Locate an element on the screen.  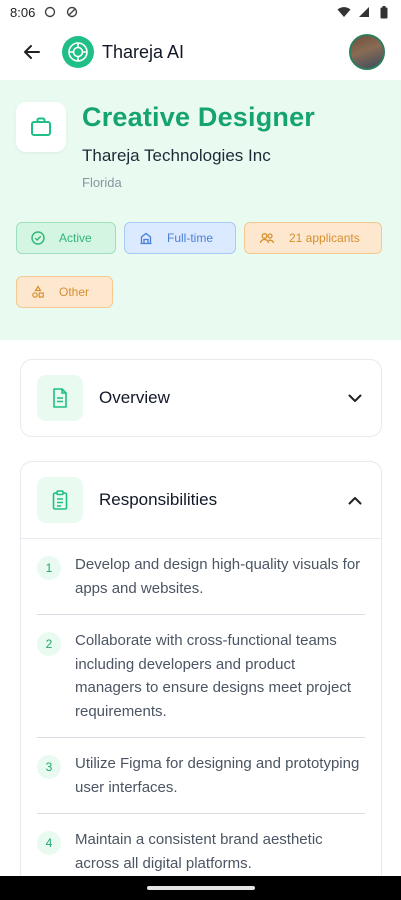
home-indicator is located at coordinates (200, 888).